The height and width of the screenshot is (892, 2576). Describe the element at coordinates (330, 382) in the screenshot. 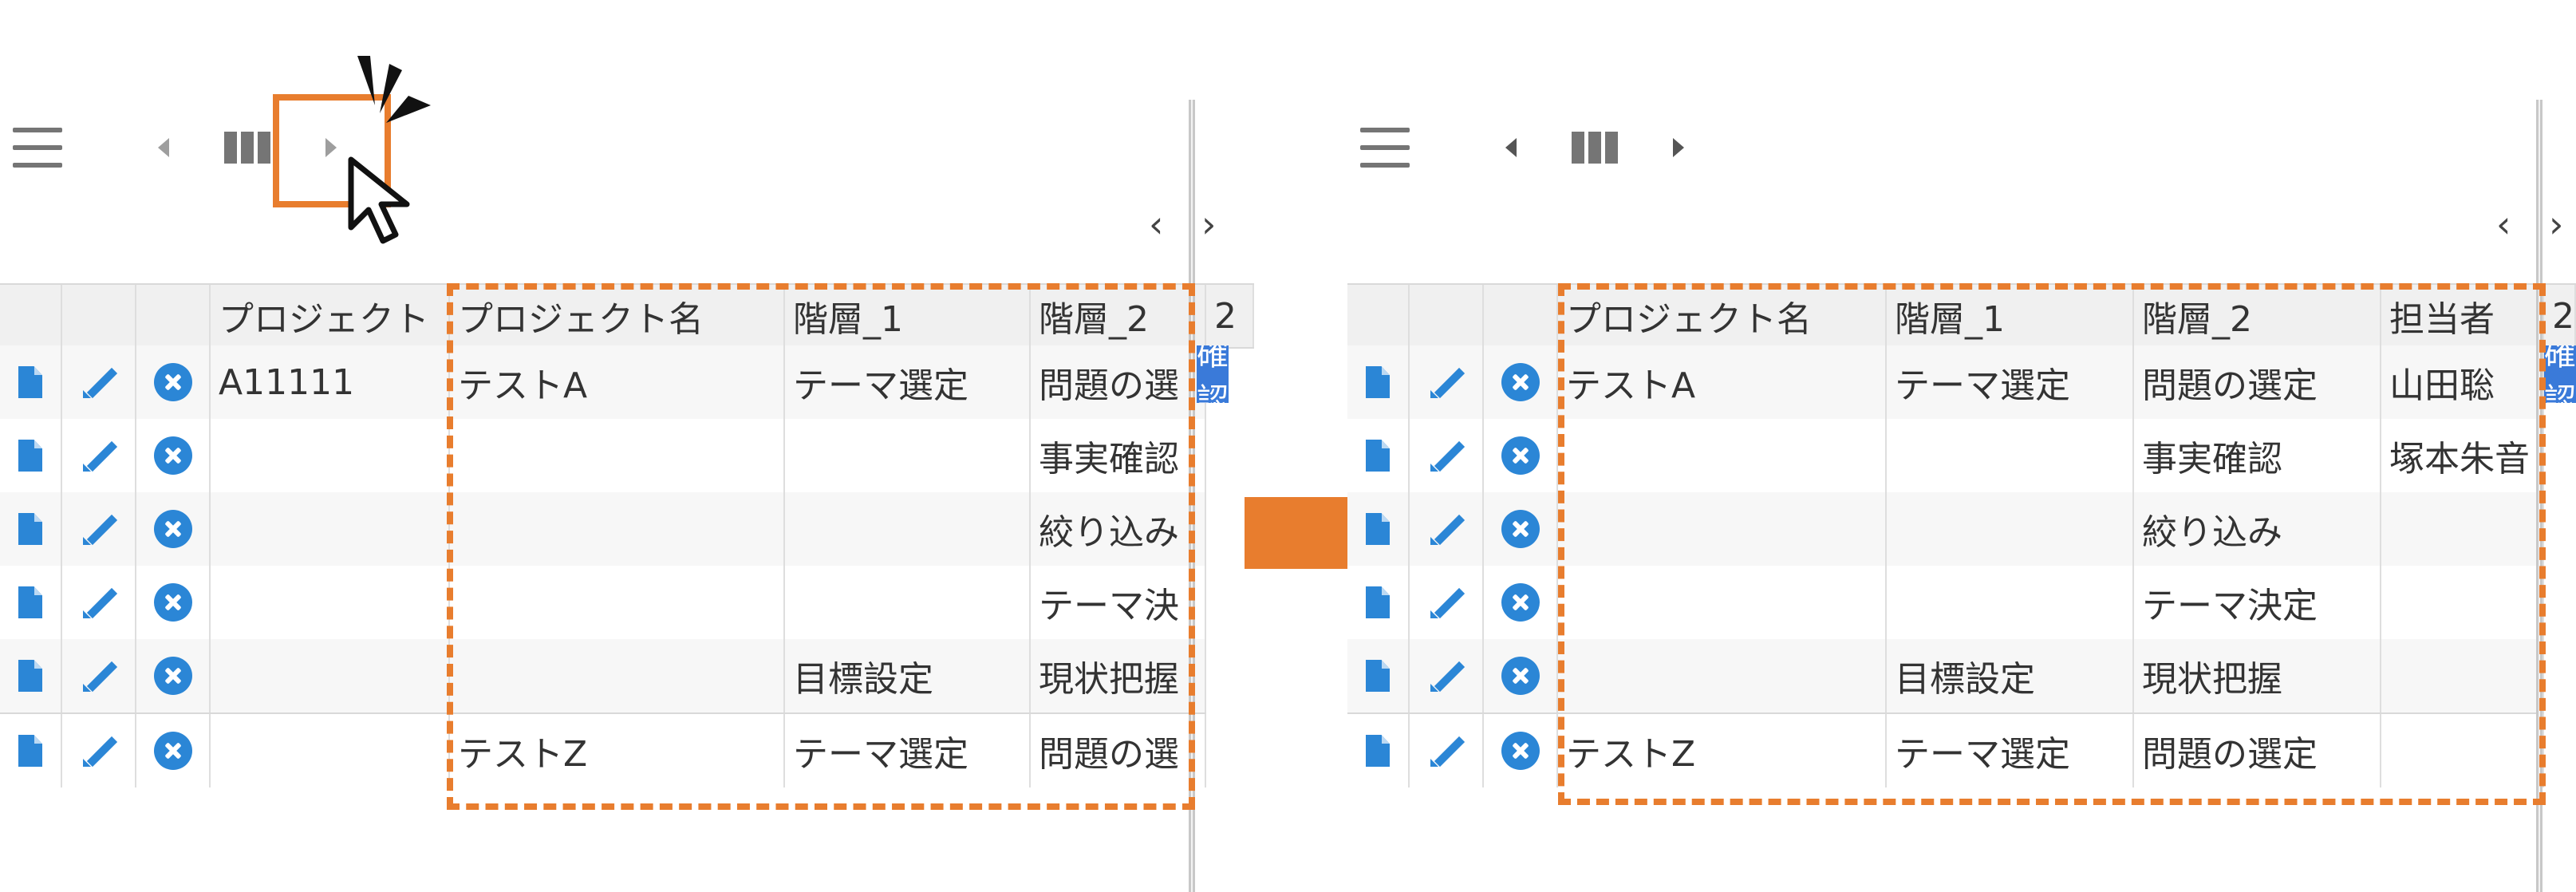

I see `cell-project: A11111` at that location.